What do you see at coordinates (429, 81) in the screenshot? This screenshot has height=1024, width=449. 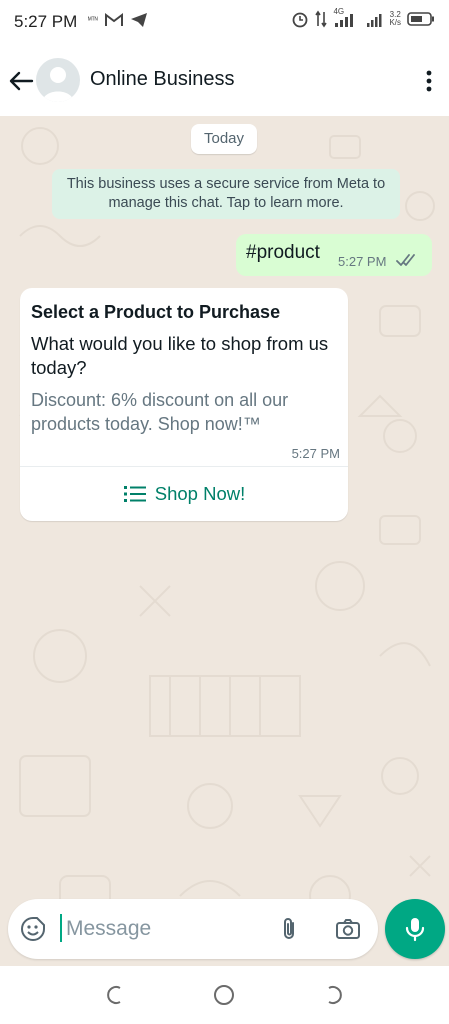 I see `more-vertical-icon` at bounding box center [429, 81].